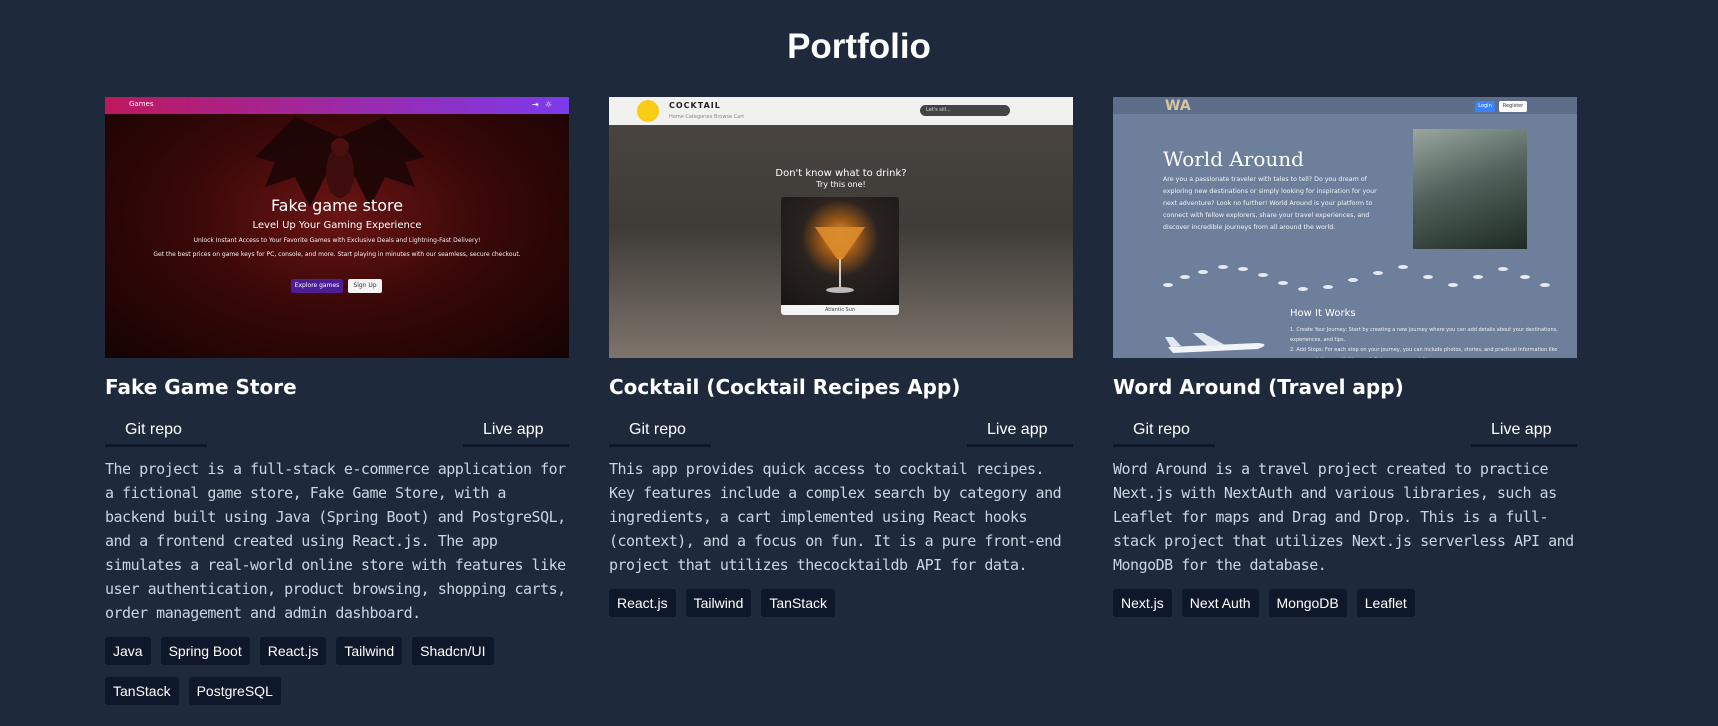 Image resolution: width=1718 pixels, height=726 pixels. What do you see at coordinates (1513, 106) in the screenshot?
I see `screenshot-register-button: Register` at bounding box center [1513, 106].